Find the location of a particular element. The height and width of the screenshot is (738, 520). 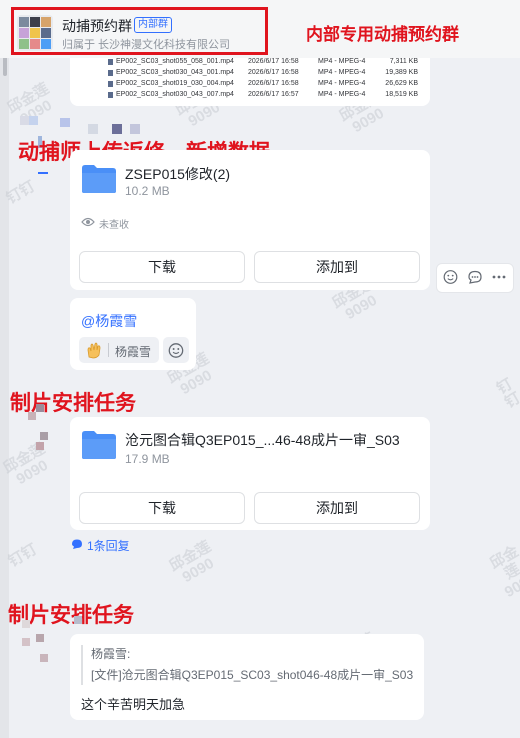

file-name: ZSEP015修改(2) is located at coordinates (177, 174).